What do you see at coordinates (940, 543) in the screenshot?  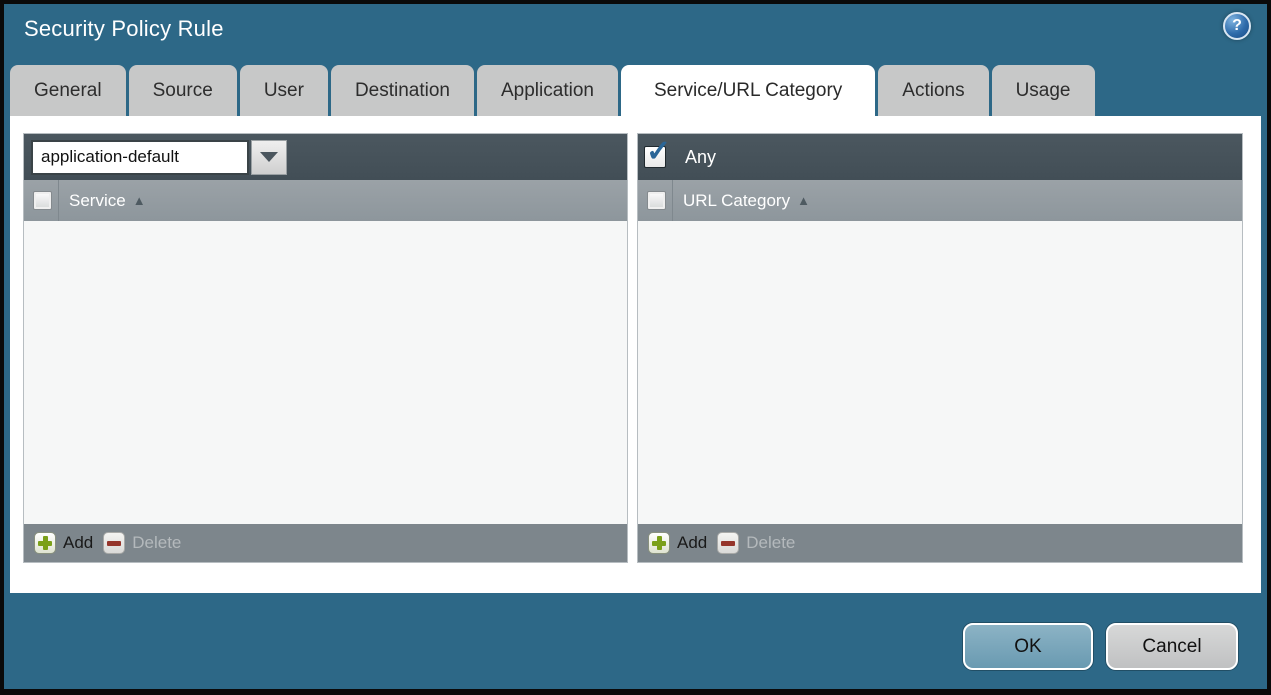 I see `url-category-panel-footer: Add Delete` at bounding box center [940, 543].